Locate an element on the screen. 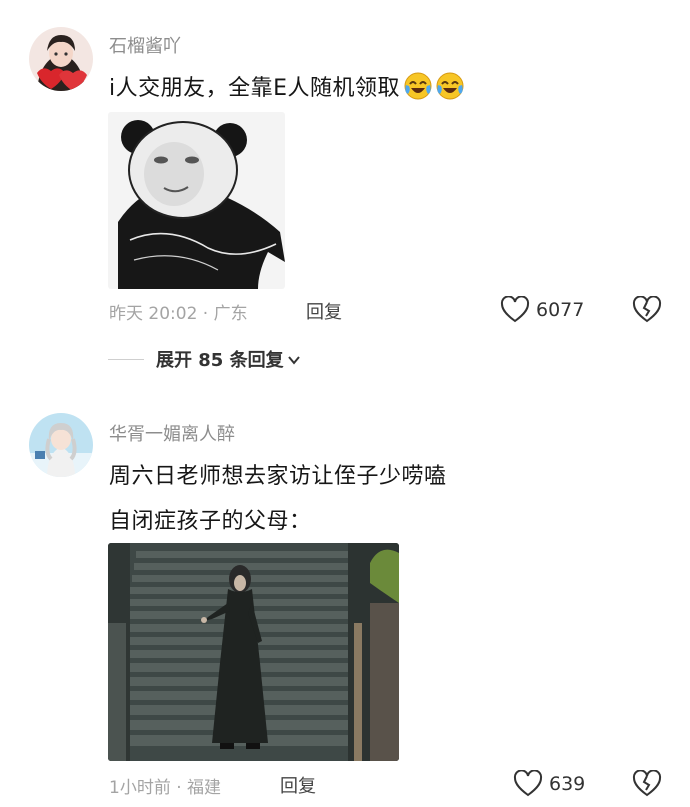 The height and width of the screenshot is (807, 690). like-count: 639 is located at coordinates (567, 784).